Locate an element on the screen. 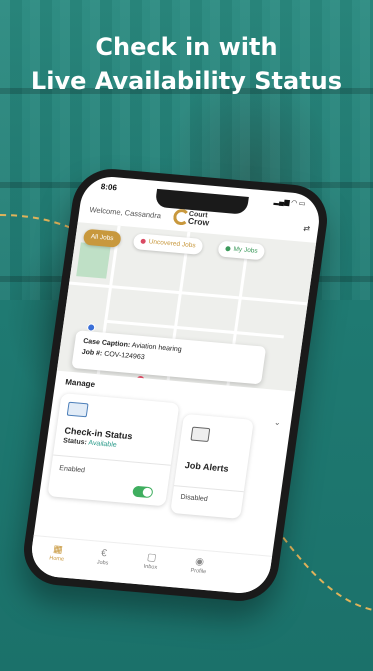  status-label: Status: is located at coordinates (75, 442).